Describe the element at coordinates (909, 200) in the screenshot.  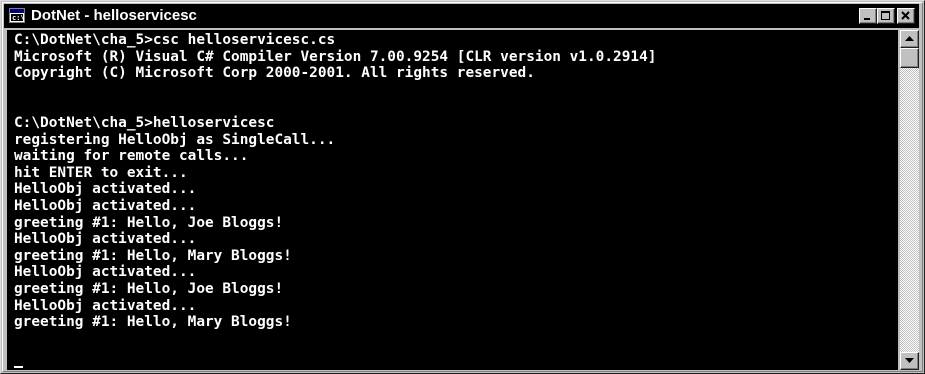
I see `vertical-scrollbar` at that location.